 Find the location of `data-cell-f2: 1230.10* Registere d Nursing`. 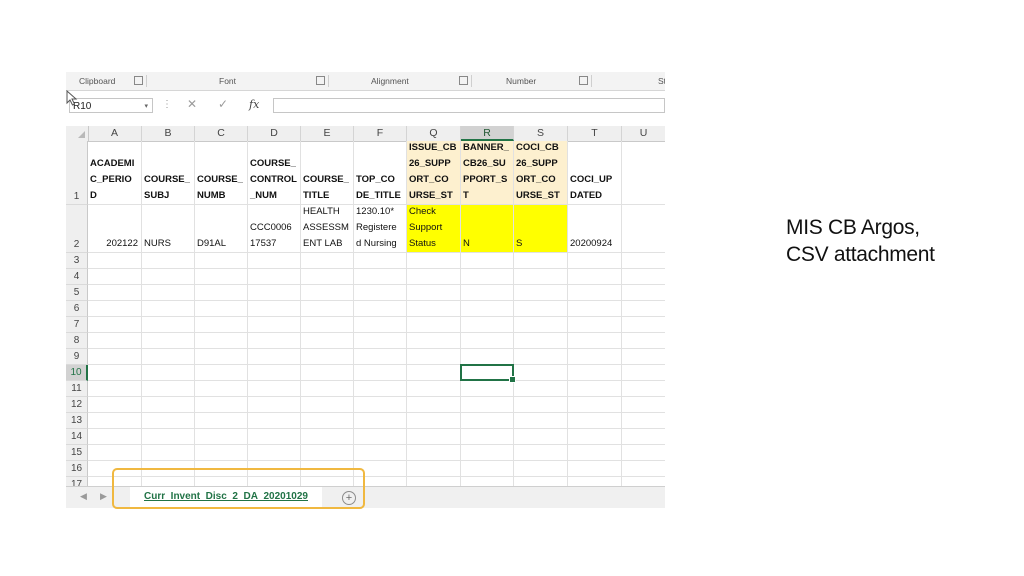

data-cell-f2: 1230.10* Registere d Nursing is located at coordinates (380, 229).